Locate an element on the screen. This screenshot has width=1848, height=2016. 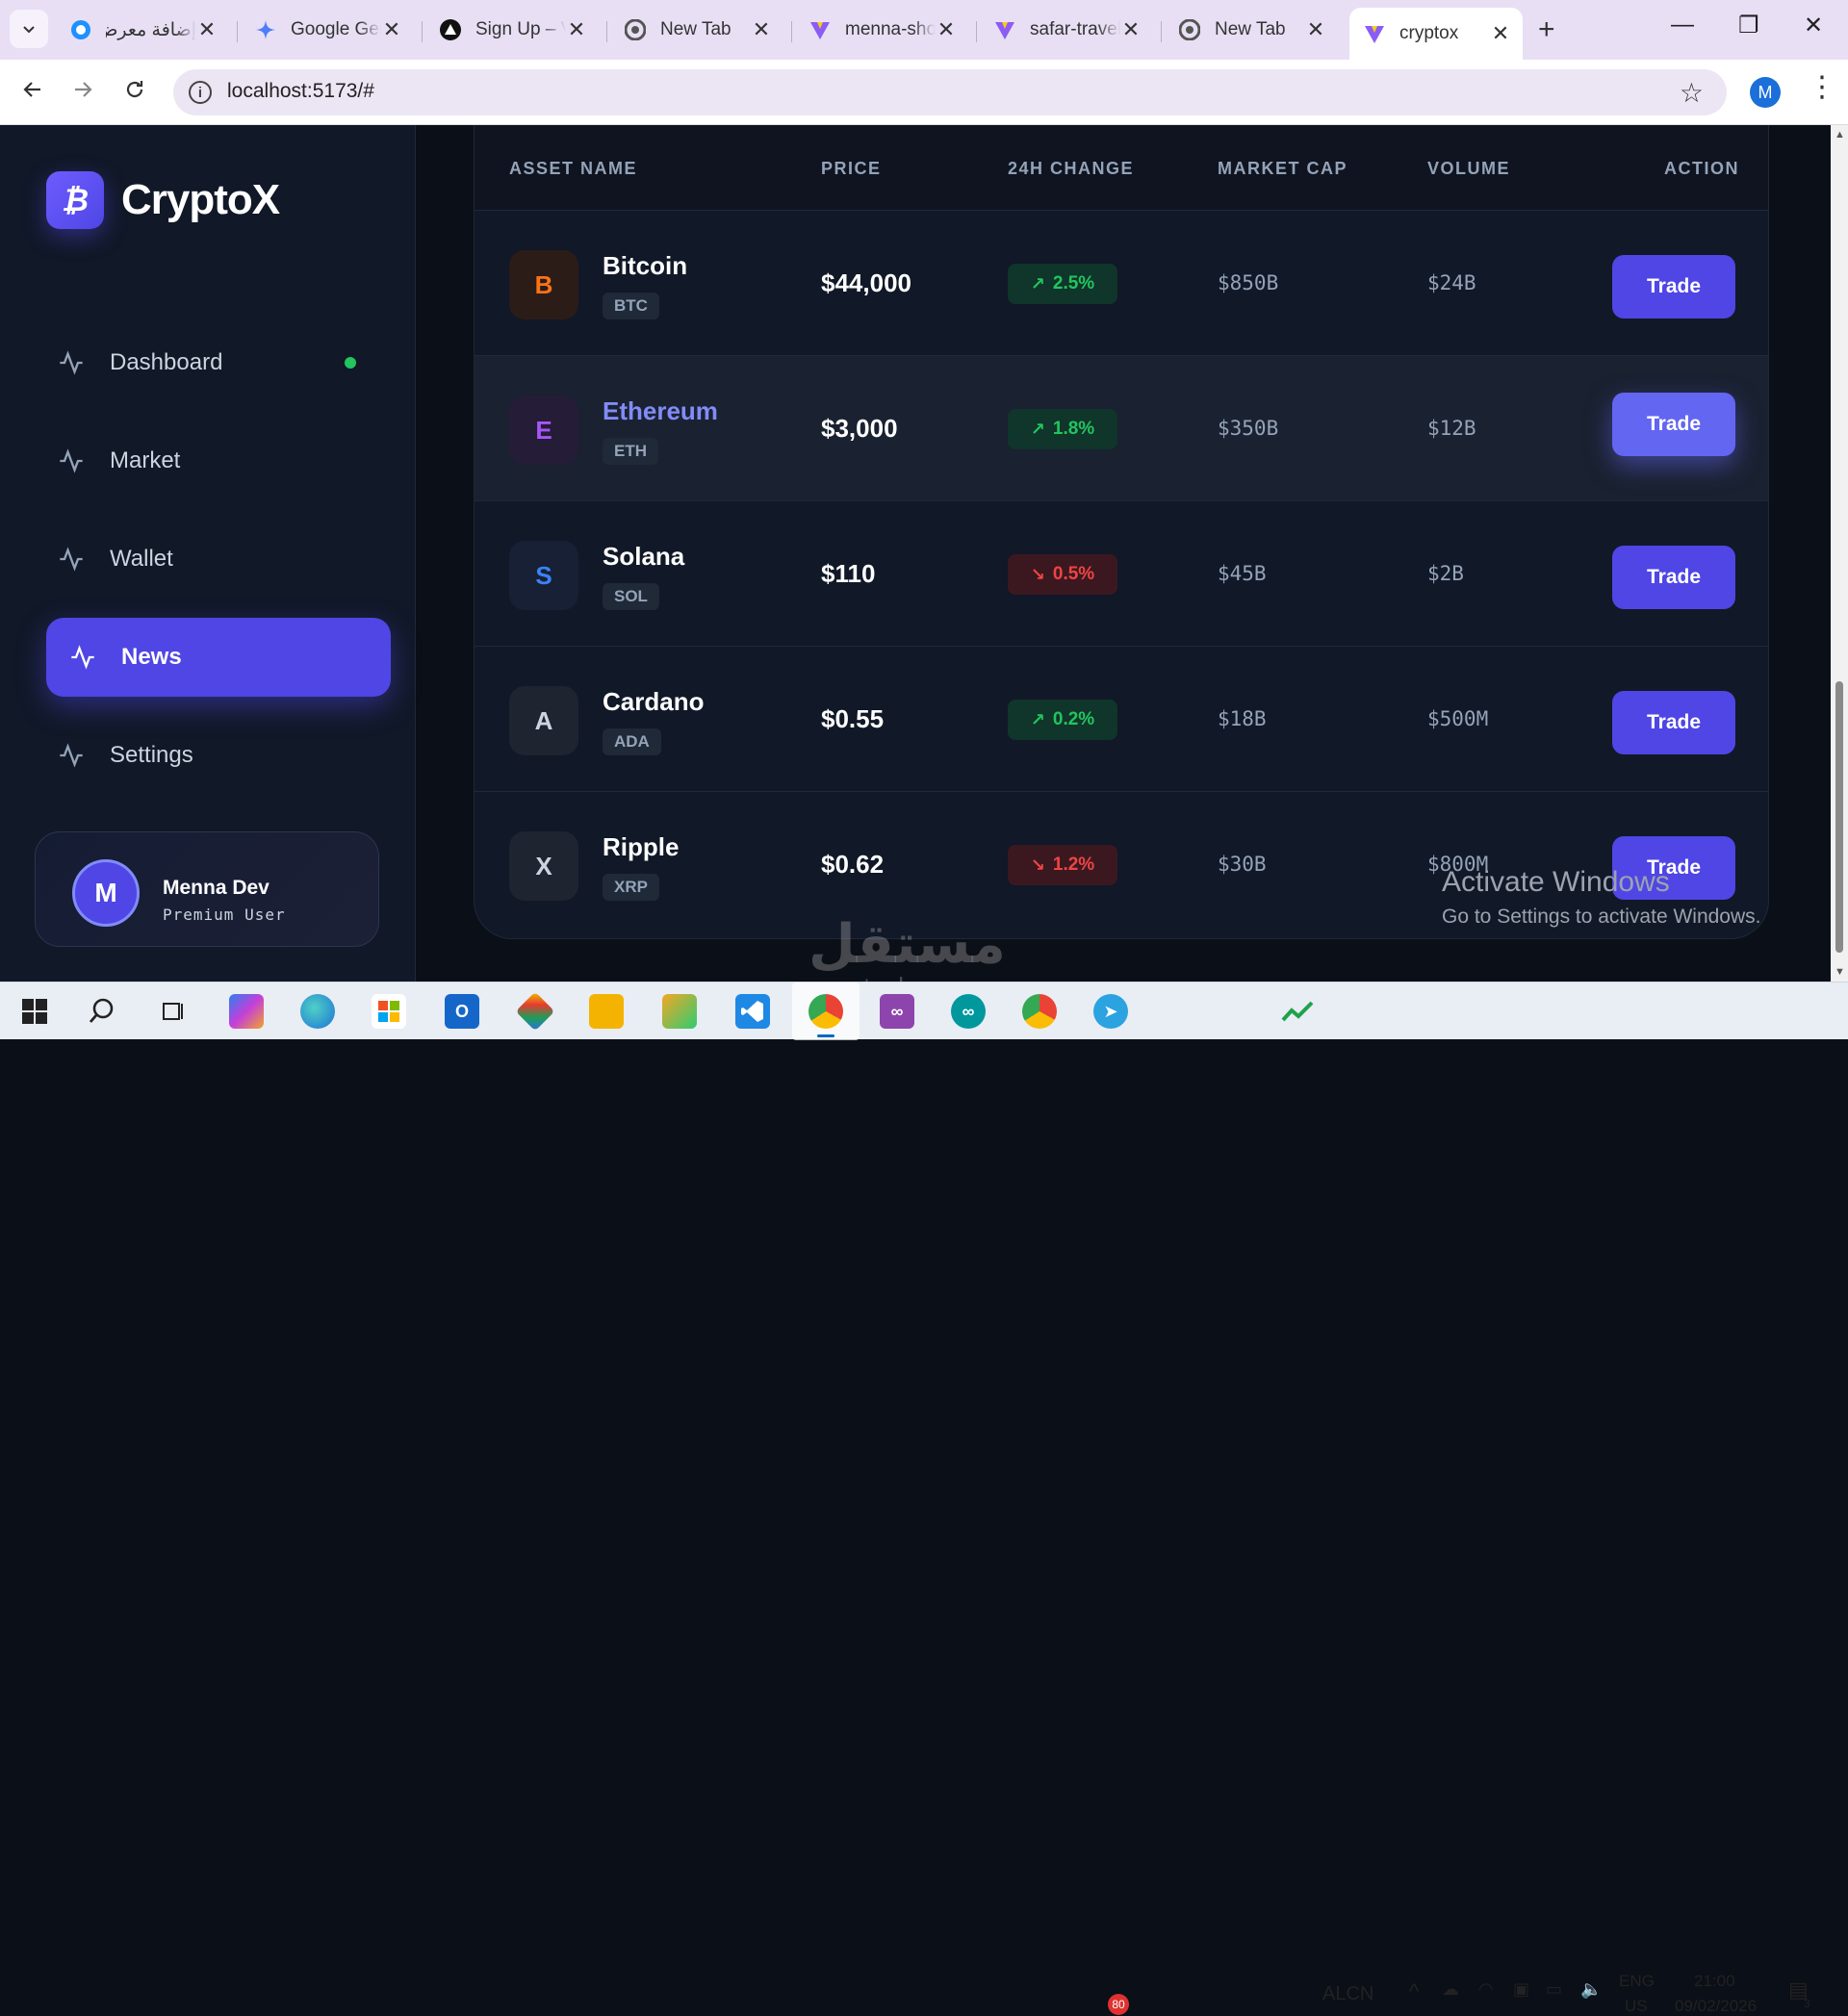
outlook-icon: O is located at coordinates (462, 1011).